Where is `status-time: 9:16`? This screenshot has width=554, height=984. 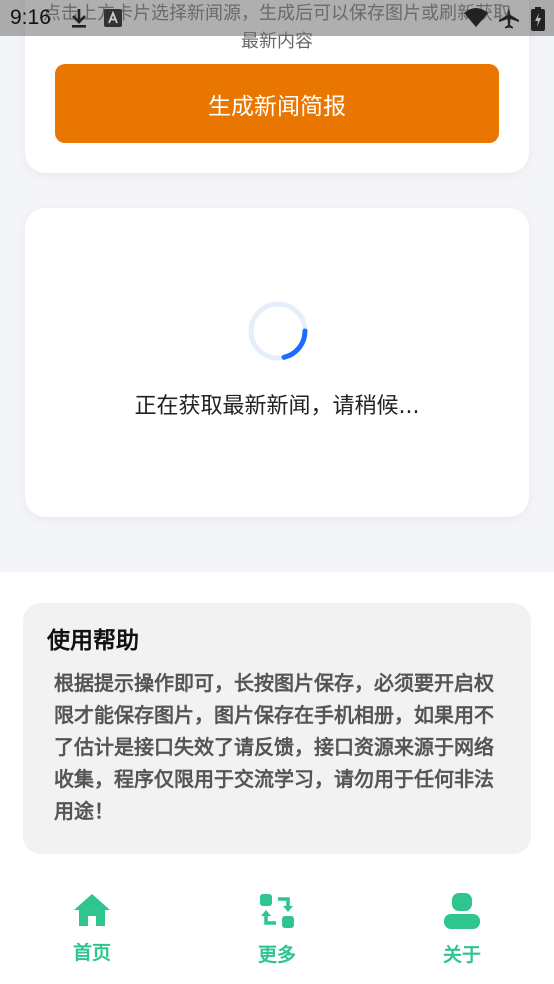 status-time: 9:16 is located at coordinates (30, 17).